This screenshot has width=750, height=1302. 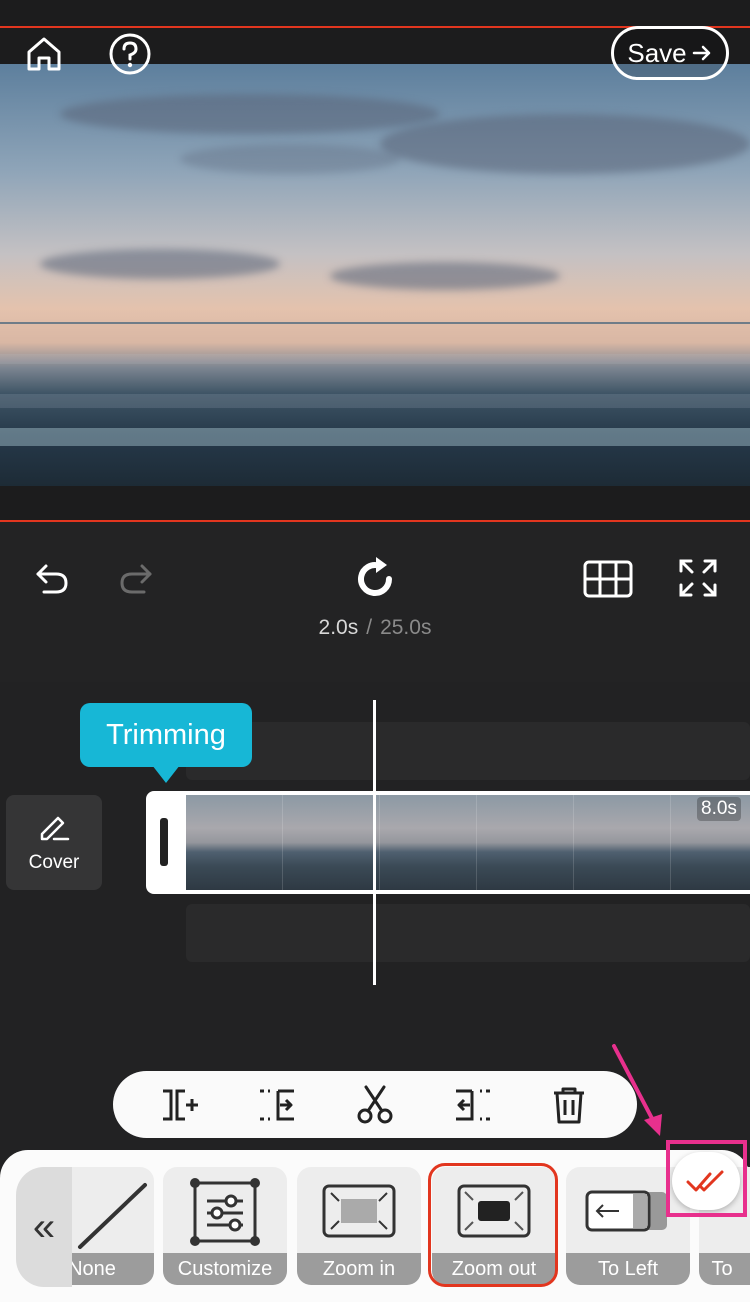 What do you see at coordinates (374, 842) in the screenshot?
I see `playhead` at bounding box center [374, 842].